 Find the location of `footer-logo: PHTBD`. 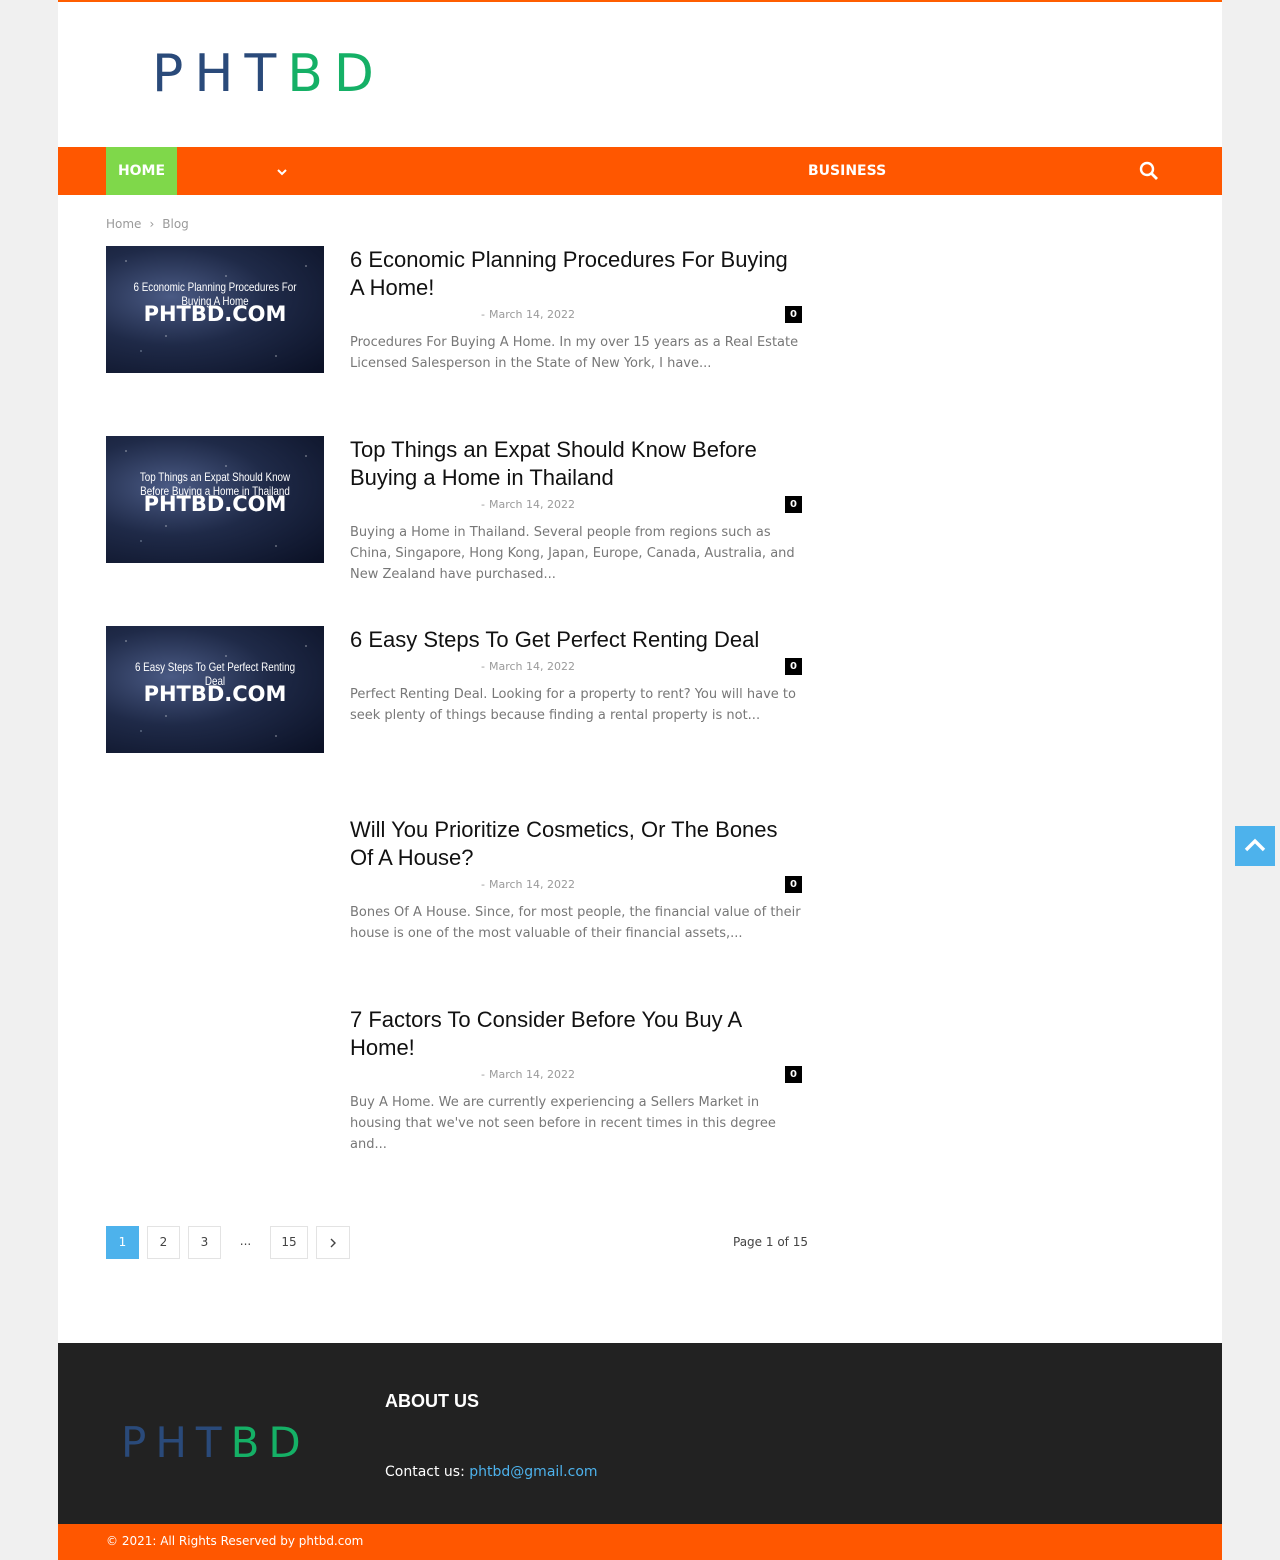

footer-logo: PHTBD is located at coordinates (215, 1443).